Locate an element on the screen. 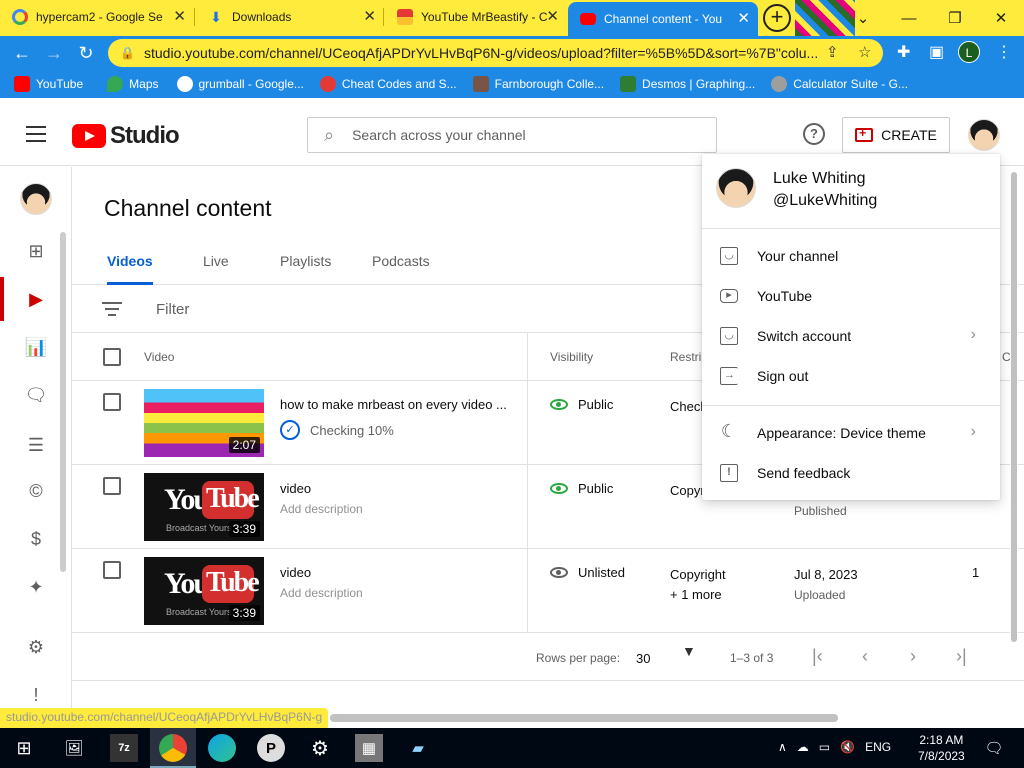 This screenshot has height=768, width=1024. menu-item-sign-out: → Sign out is located at coordinates (851, 376).